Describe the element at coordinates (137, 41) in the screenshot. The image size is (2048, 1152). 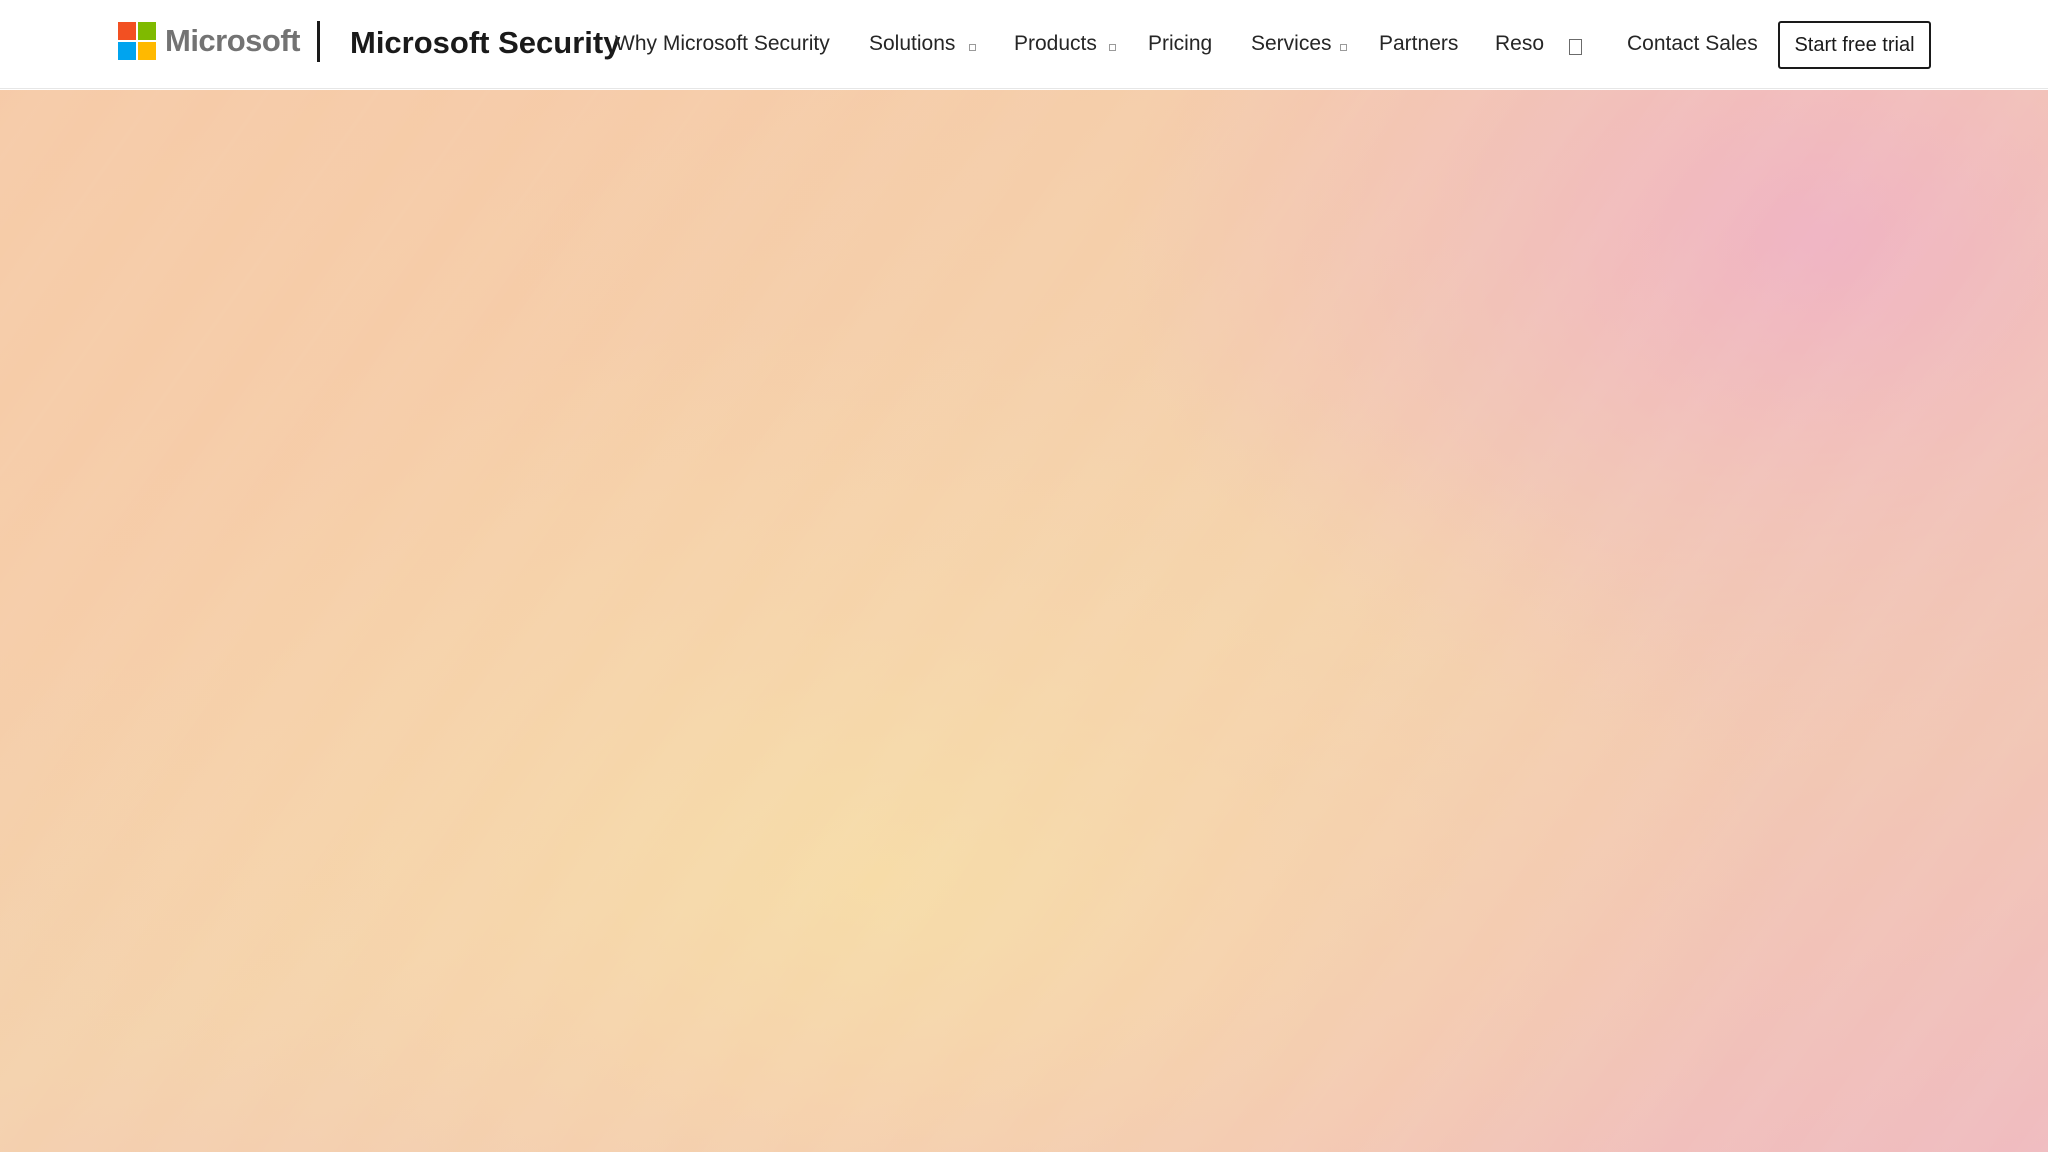
I see `microsoft-logo-icon` at that location.